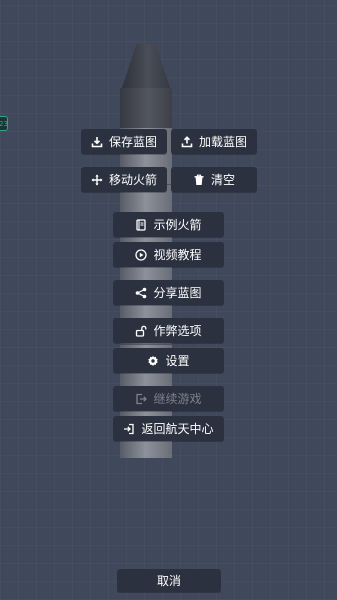 This screenshot has height=600, width=337. What do you see at coordinates (141, 254) in the screenshot?
I see `play-circle-icon` at bounding box center [141, 254].